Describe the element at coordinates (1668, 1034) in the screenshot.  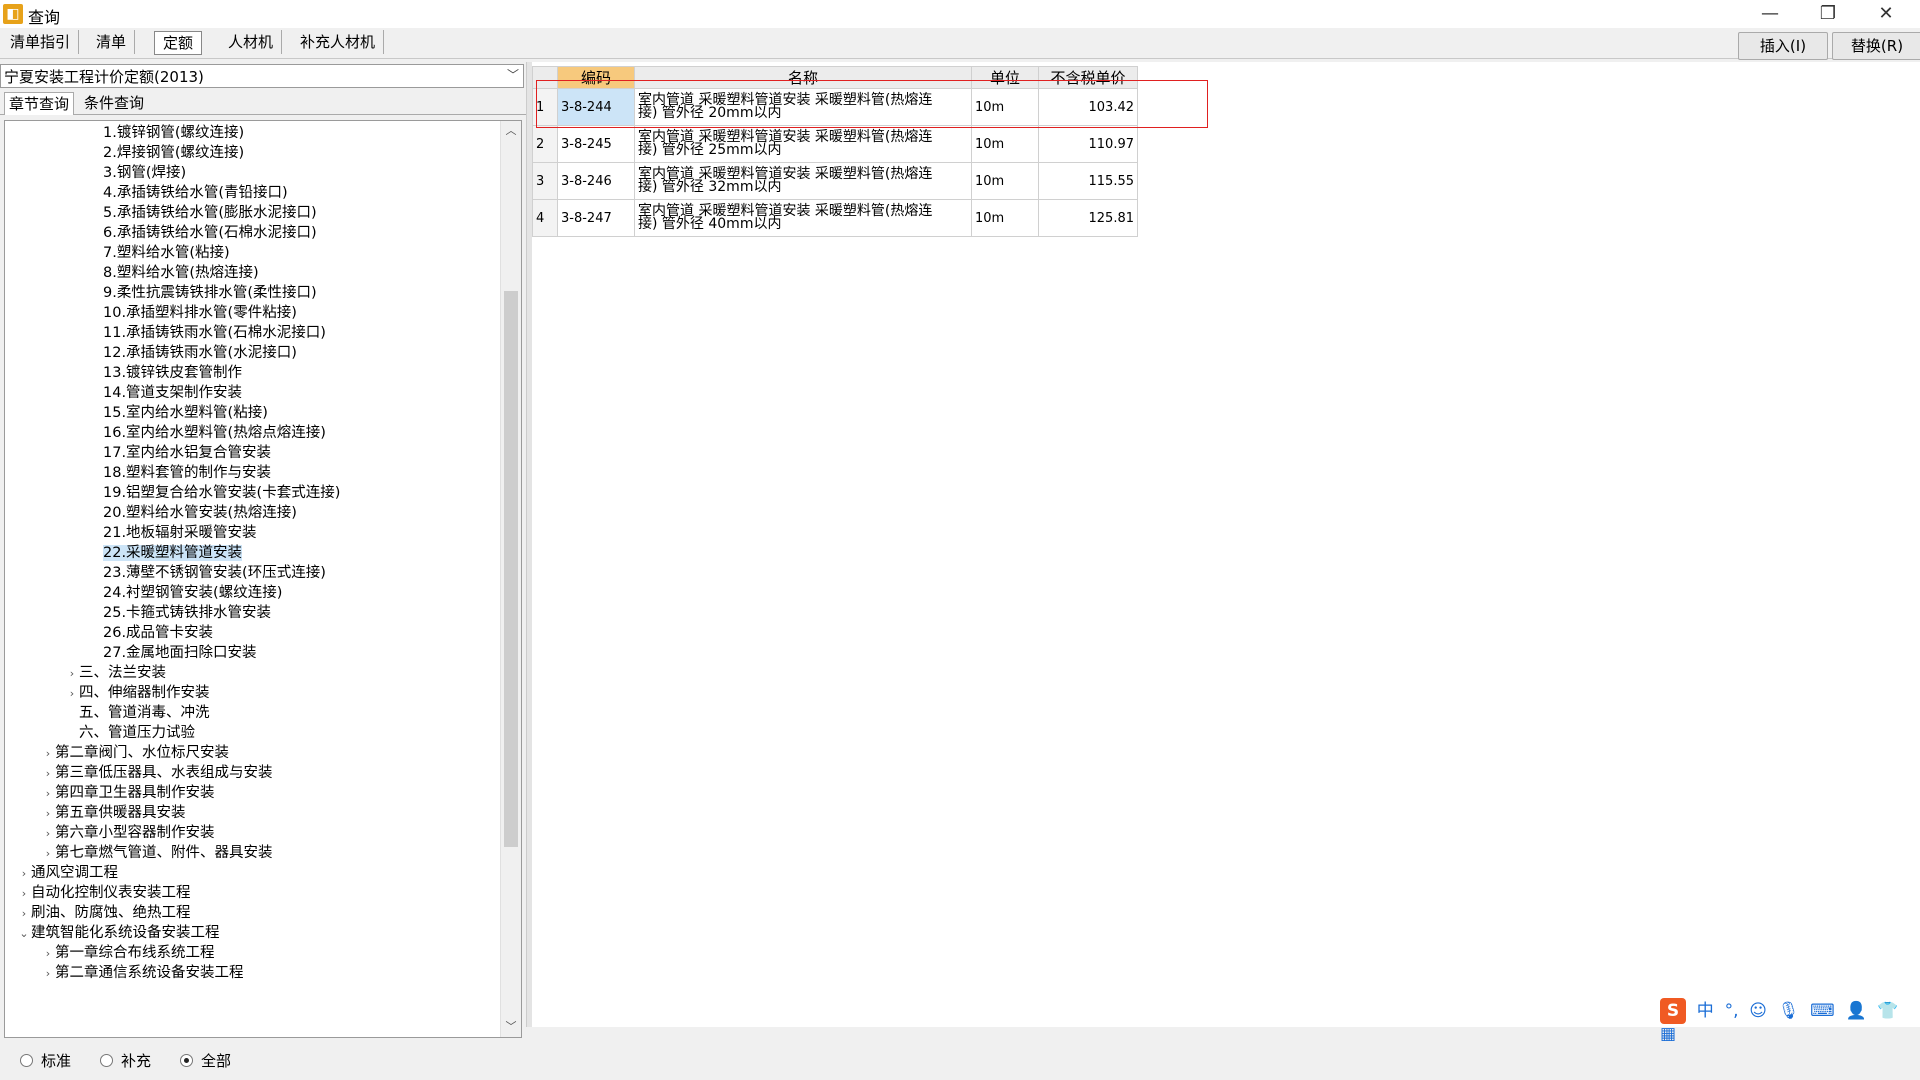
I see `grid-menu-icon: ▦` at that location.